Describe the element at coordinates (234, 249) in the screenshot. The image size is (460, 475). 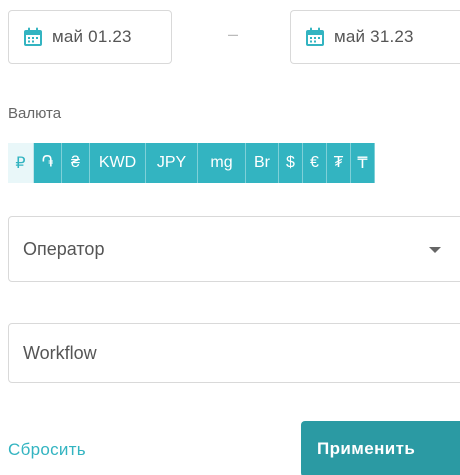
I see `operator-select: Оператор` at that location.